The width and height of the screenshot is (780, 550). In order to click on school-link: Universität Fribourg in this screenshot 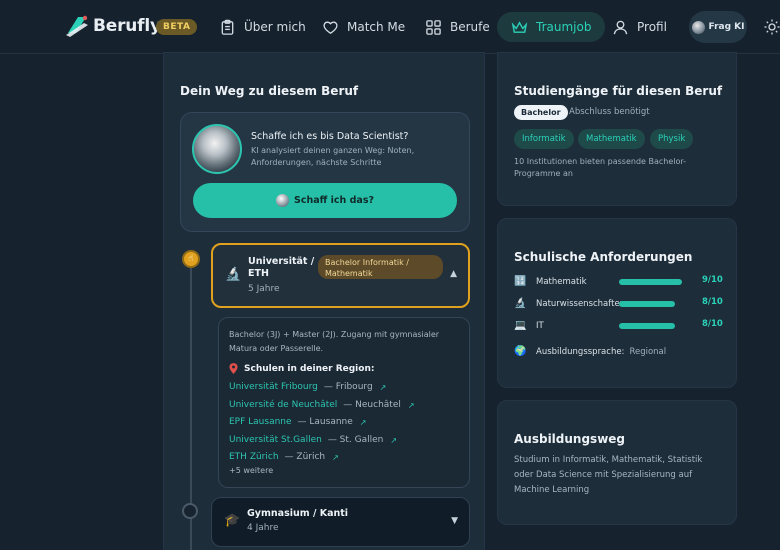, I will do `click(273, 387)`.